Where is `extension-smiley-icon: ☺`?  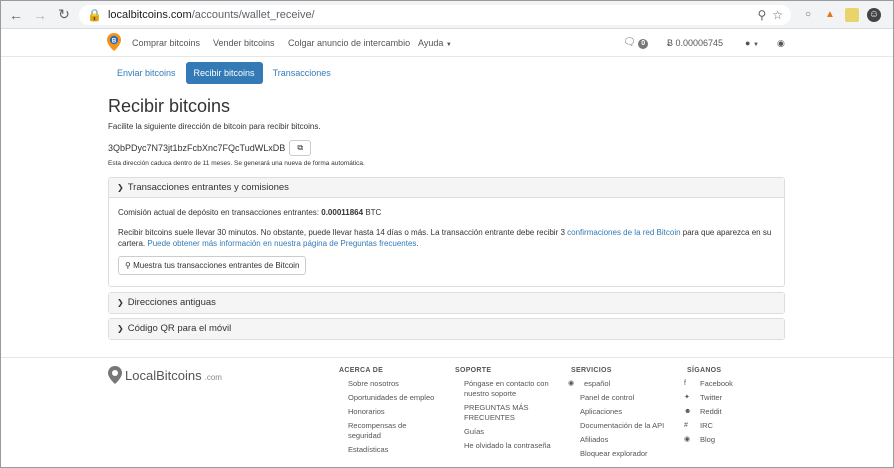
extension-smiley-icon: ☺ is located at coordinates (874, 14).